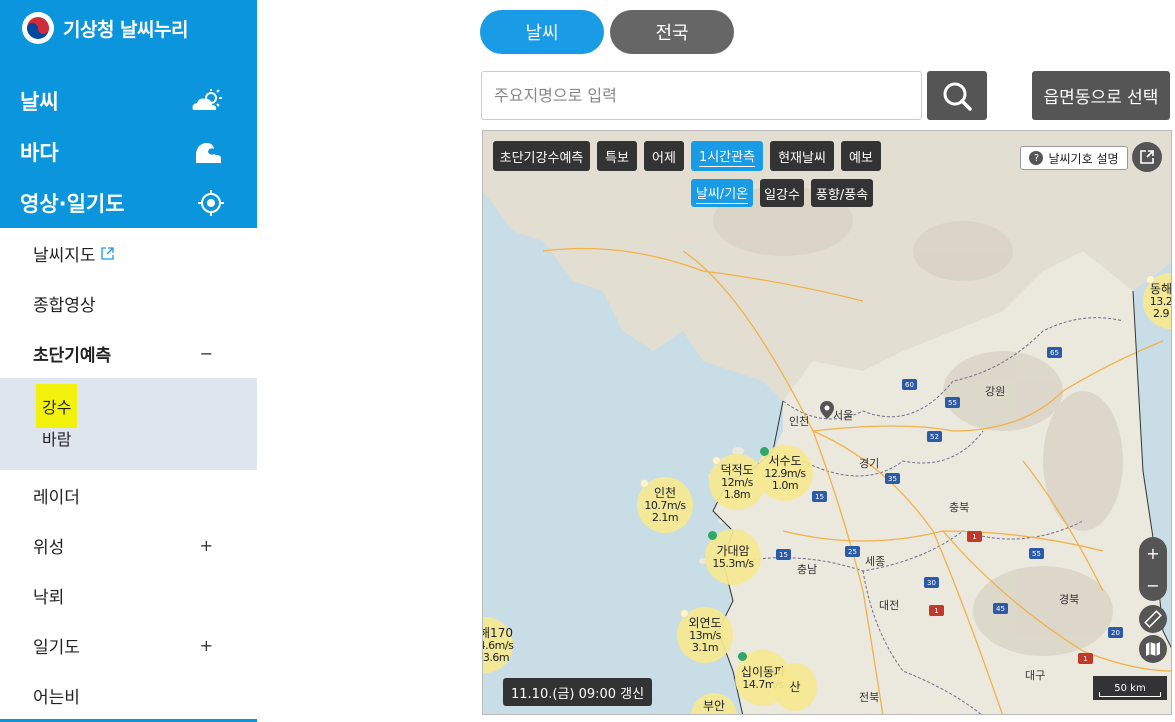 Image resolution: width=1175 pixels, height=722 pixels. I want to click on station-bubble: 서수도 12.9m/s 1.0m, so click(785, 473).